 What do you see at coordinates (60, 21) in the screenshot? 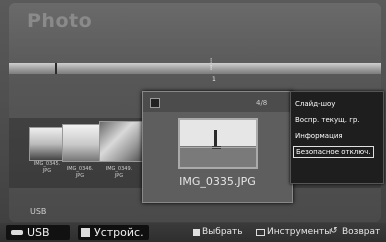
I see `page-title: Photo` at bounding box center [60, 21].